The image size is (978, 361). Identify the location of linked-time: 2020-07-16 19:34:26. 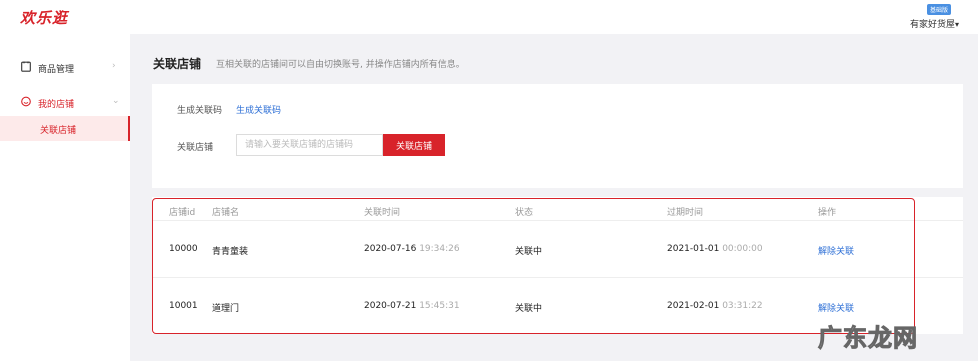
(412, 249).